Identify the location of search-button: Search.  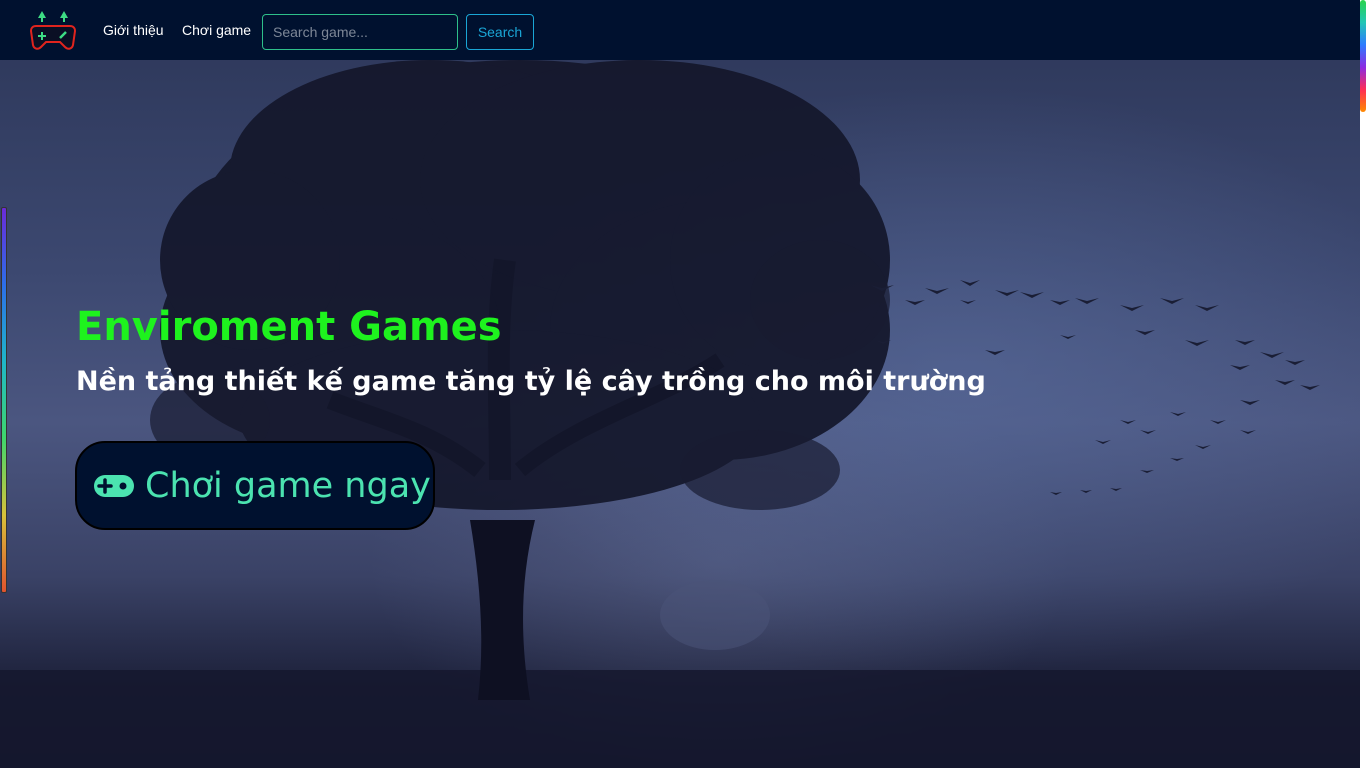
(500, 32).